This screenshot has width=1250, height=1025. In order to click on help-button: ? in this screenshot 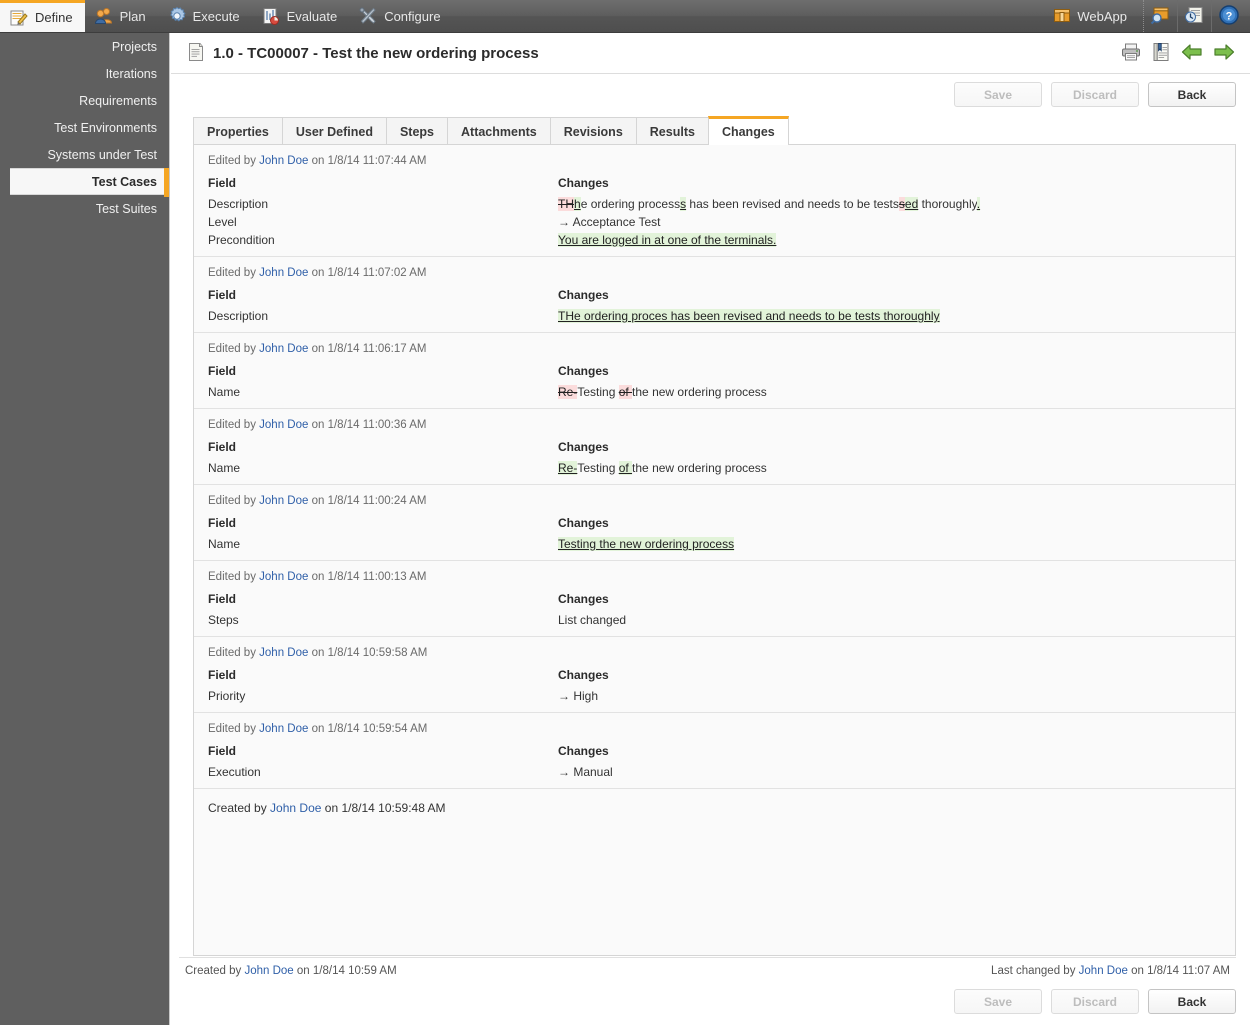, I will do `click(1231, 16)`.